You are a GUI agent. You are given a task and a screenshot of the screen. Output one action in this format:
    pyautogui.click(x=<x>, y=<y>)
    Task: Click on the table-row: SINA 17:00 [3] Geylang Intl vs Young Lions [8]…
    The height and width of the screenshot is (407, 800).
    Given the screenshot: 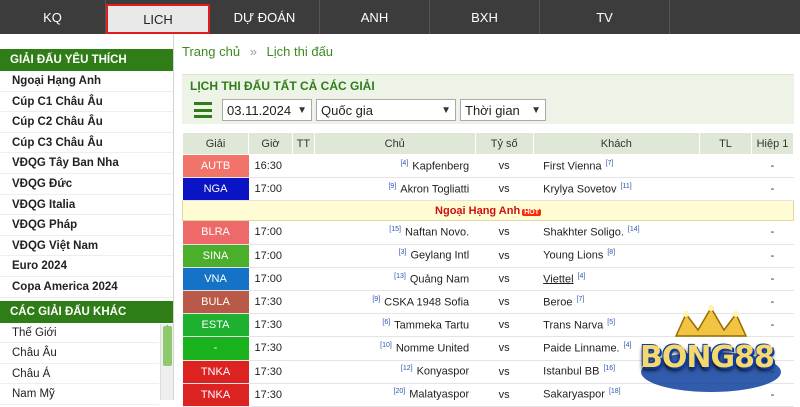 What is the action you would take?
    pyautogui.click(x=488, y=256)
    